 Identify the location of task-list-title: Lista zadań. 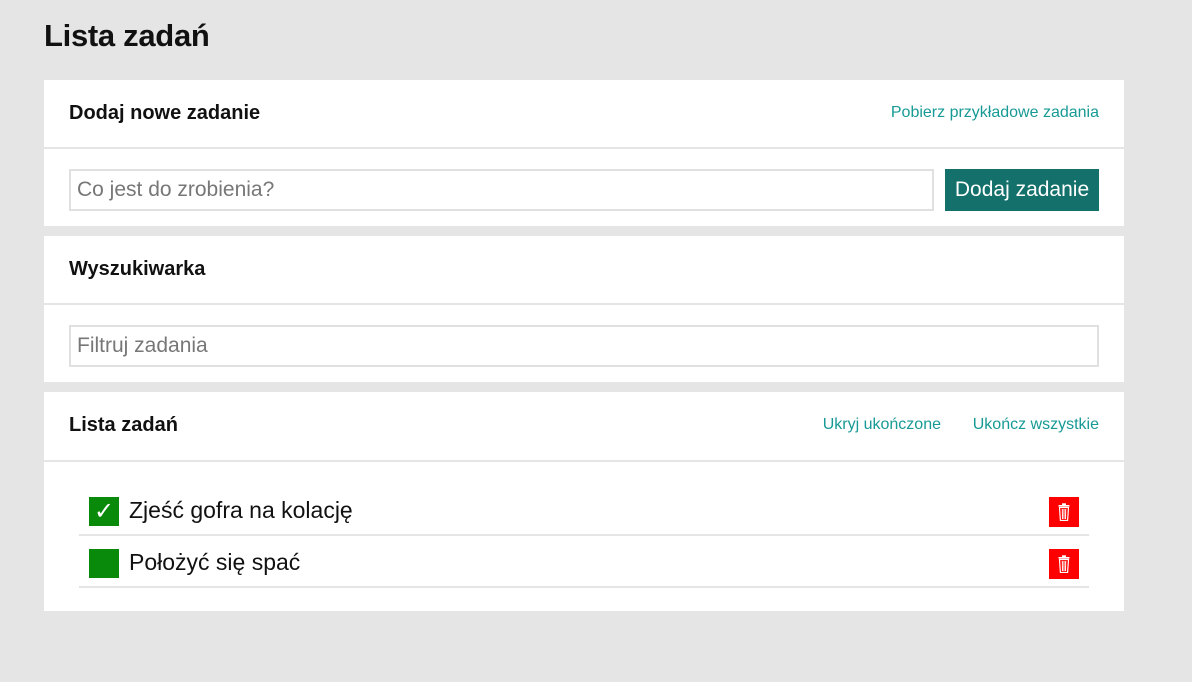
(123, 425).